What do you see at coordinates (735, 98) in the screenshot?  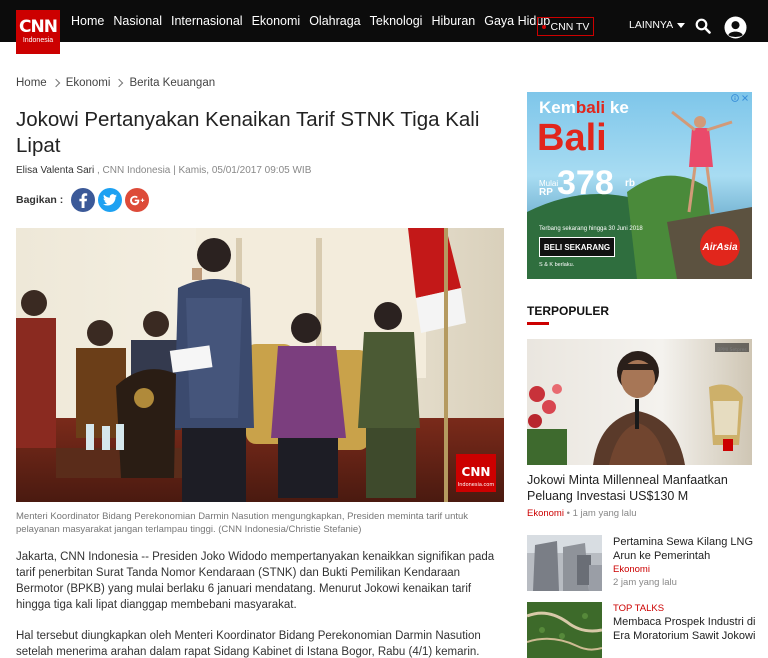 I see `info-icon` at bounding box center [735, 98].